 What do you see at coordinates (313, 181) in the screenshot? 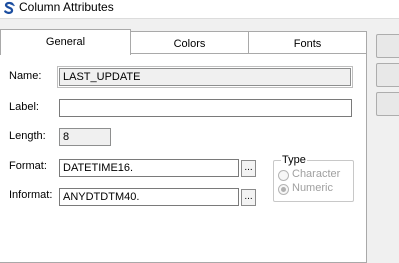
I see `type-groupbox` at bounding box center [313, 181].